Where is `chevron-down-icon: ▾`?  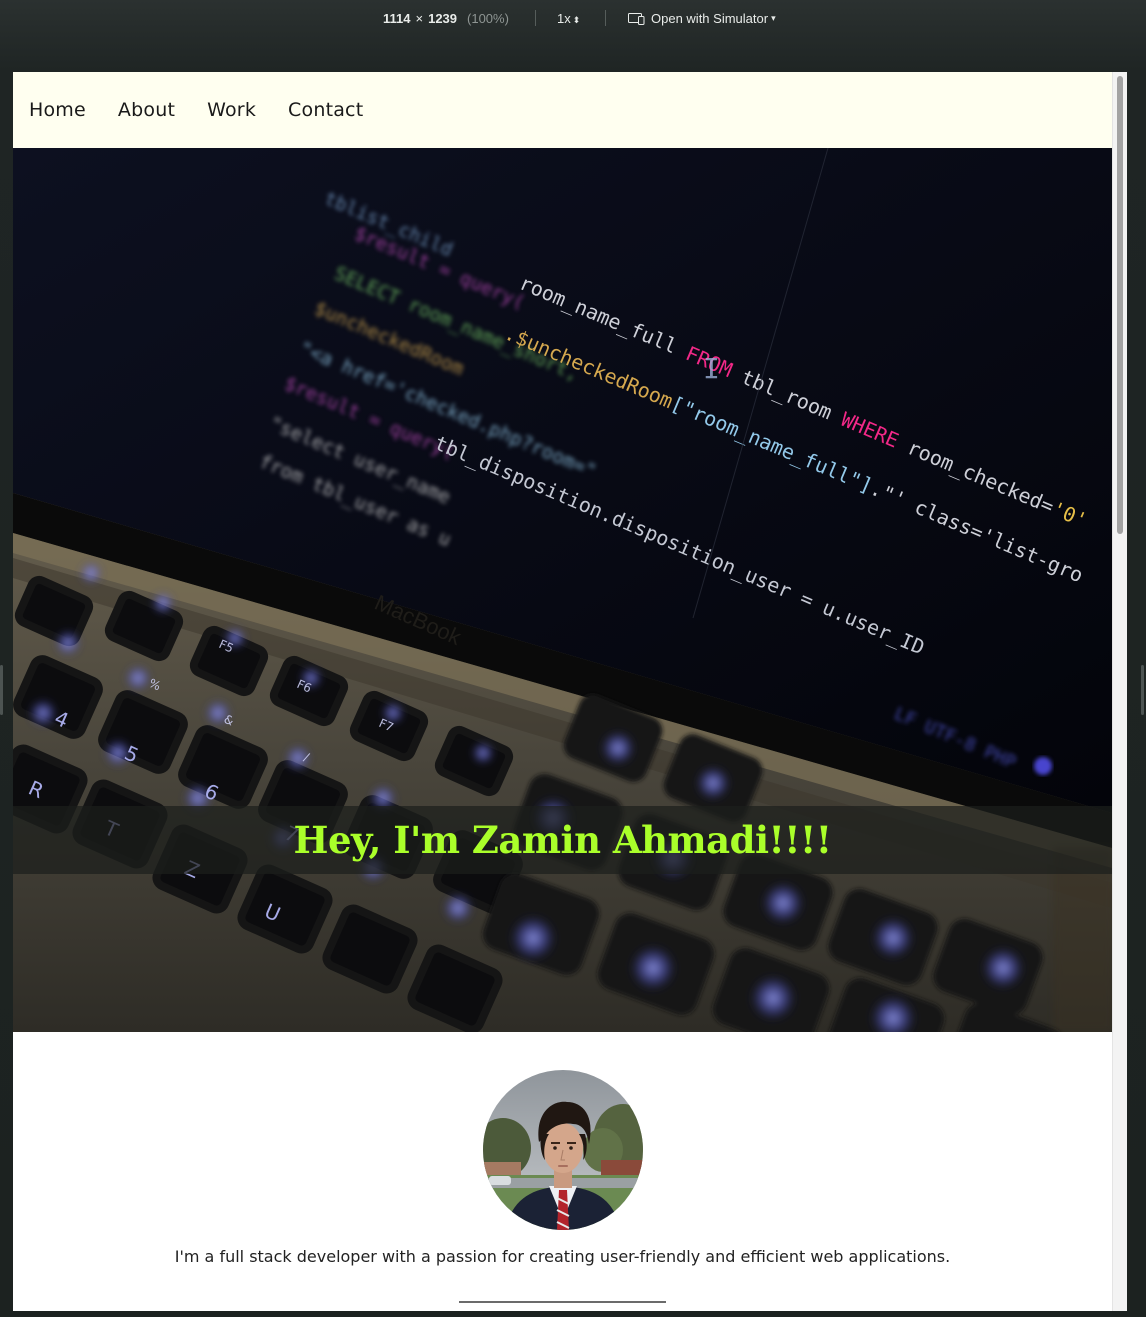
chevron-down-icon: ▾ is located at coordinates (773, 18).